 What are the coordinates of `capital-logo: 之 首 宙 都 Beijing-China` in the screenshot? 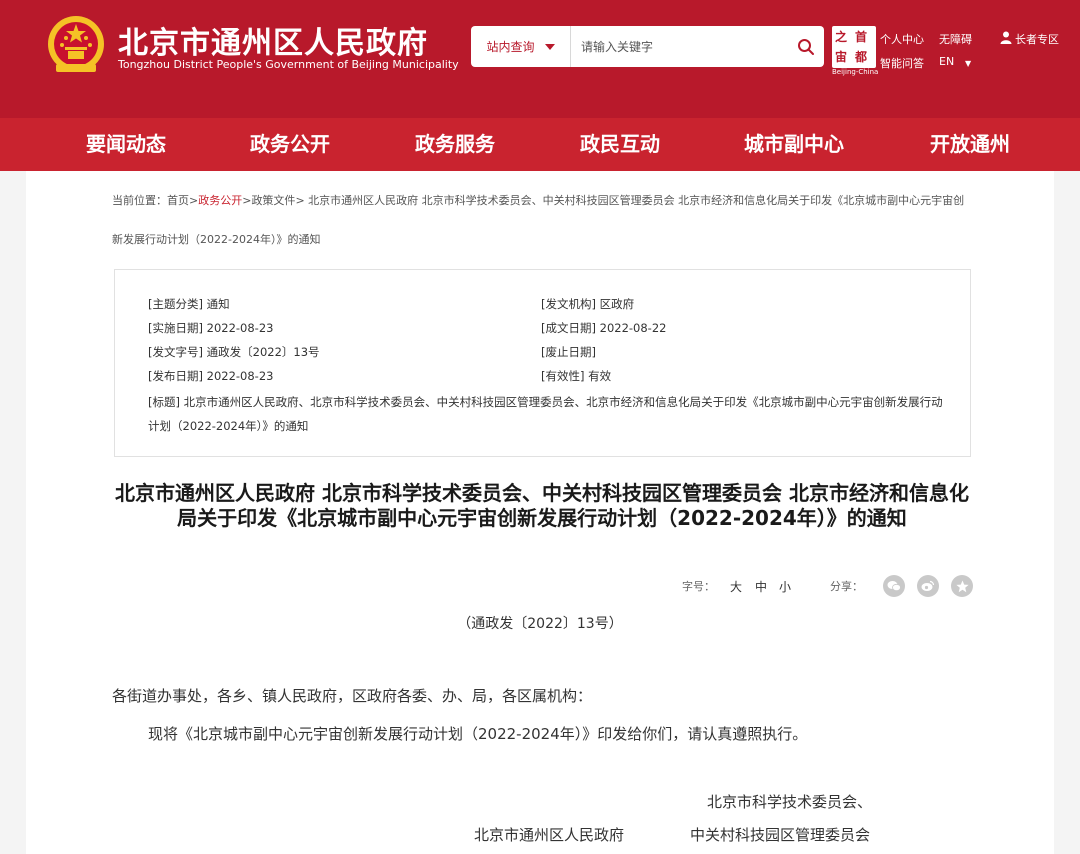 It's located at (855, 51).